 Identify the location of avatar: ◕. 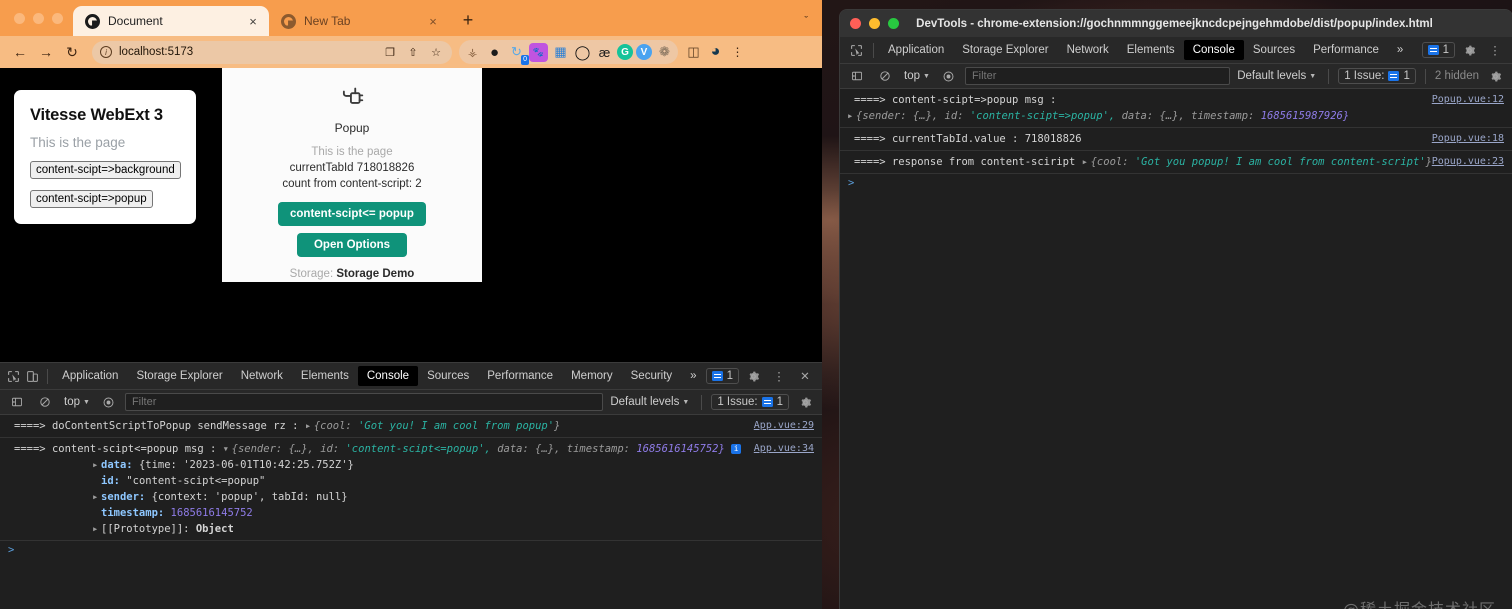
(715, 52).